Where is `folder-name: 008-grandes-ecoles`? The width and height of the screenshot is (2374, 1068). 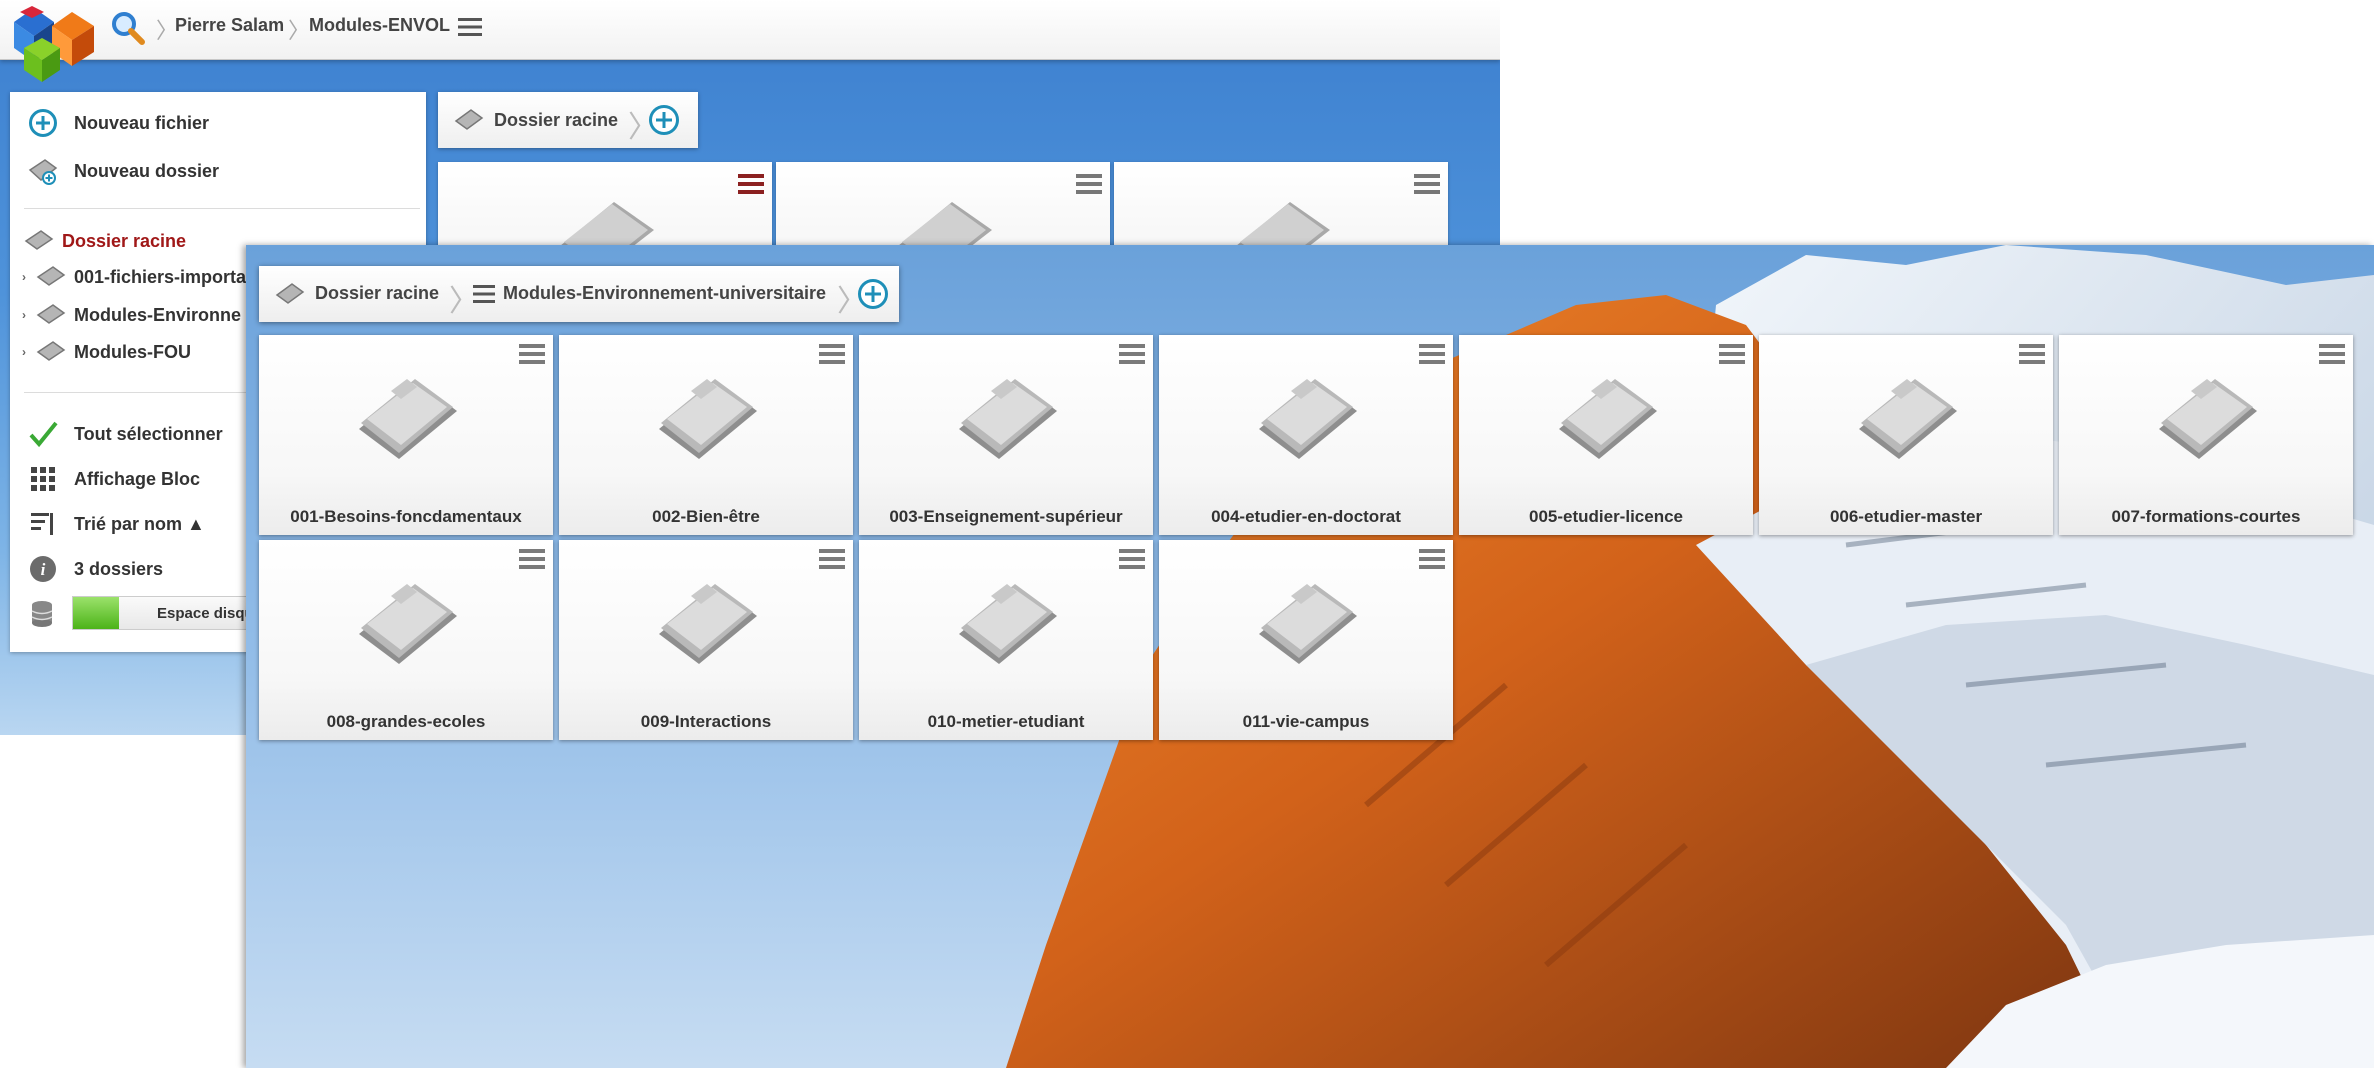 folder-name: 008-grandes-ecoles is located at coordinates (406, 721).